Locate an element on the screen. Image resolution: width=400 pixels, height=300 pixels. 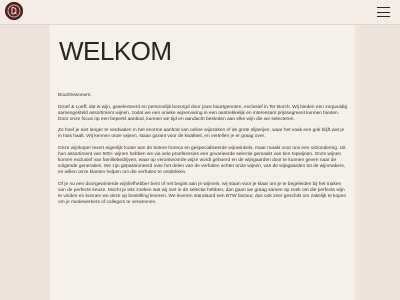
wax-seal-logo-icon is located at coordinates (14, 11).